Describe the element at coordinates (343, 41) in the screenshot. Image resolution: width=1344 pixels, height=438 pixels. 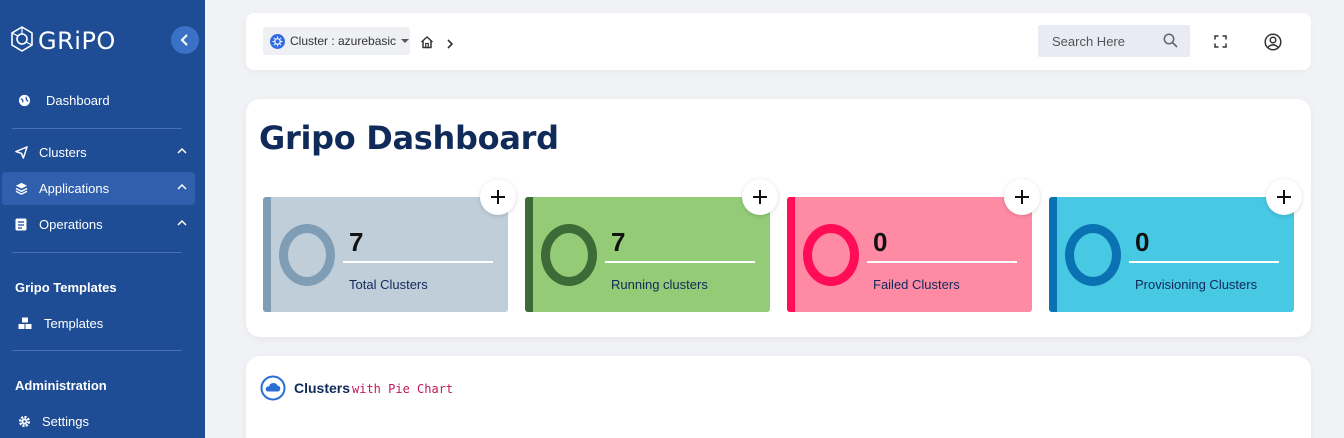
I see `cluster-select-value: Cluster : azurebasic` at that location.